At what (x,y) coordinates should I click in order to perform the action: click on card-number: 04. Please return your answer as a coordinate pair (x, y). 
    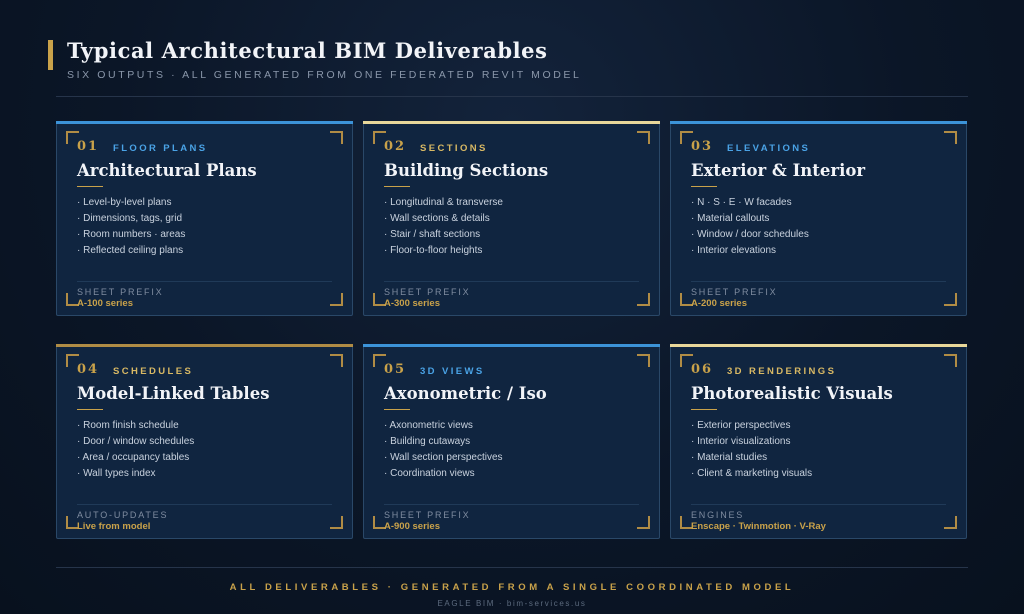
    Looking at the image, I should click on (88, 369).